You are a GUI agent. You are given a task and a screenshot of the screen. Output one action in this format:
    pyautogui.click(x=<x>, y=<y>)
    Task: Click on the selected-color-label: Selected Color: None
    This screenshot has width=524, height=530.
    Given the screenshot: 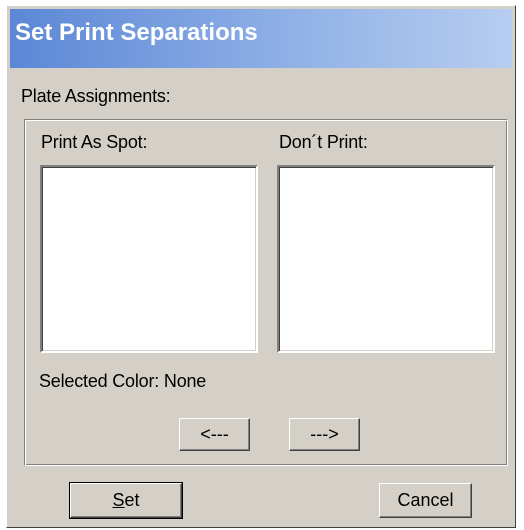 What is the action you would take?
    pyautogui.click(x=122, y=381)
    